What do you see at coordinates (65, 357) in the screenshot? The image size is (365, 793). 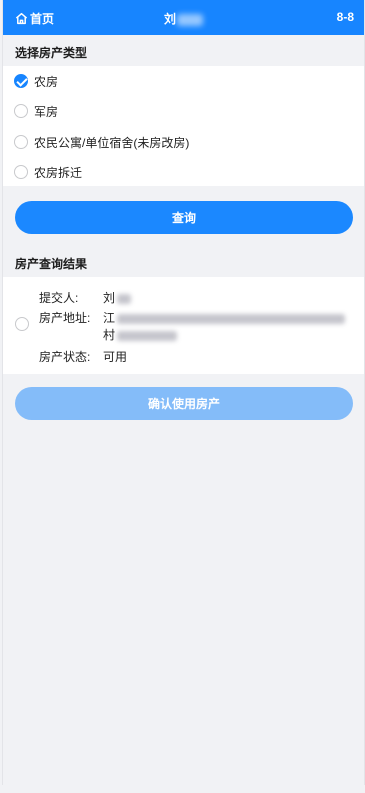 I see `status-key: 房产状态:` at bounding box center [65, 357].